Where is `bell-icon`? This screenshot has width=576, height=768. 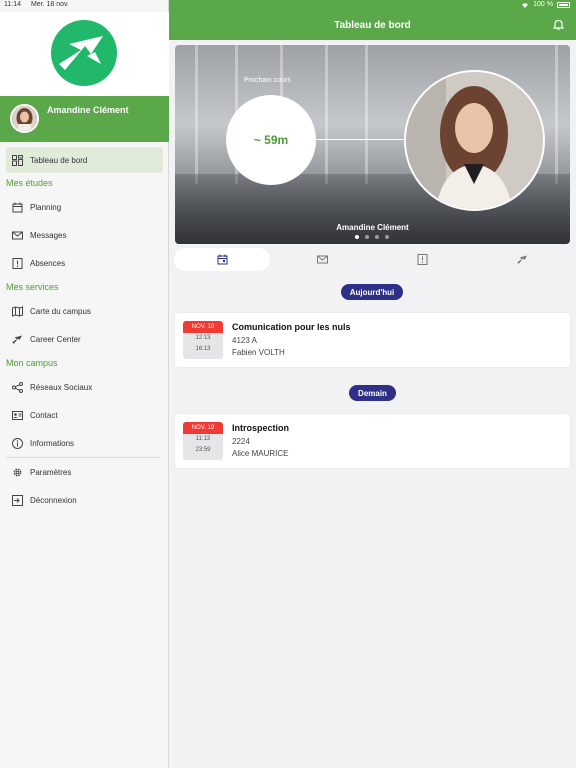
bell-icon is located at coordinates (558, 24).